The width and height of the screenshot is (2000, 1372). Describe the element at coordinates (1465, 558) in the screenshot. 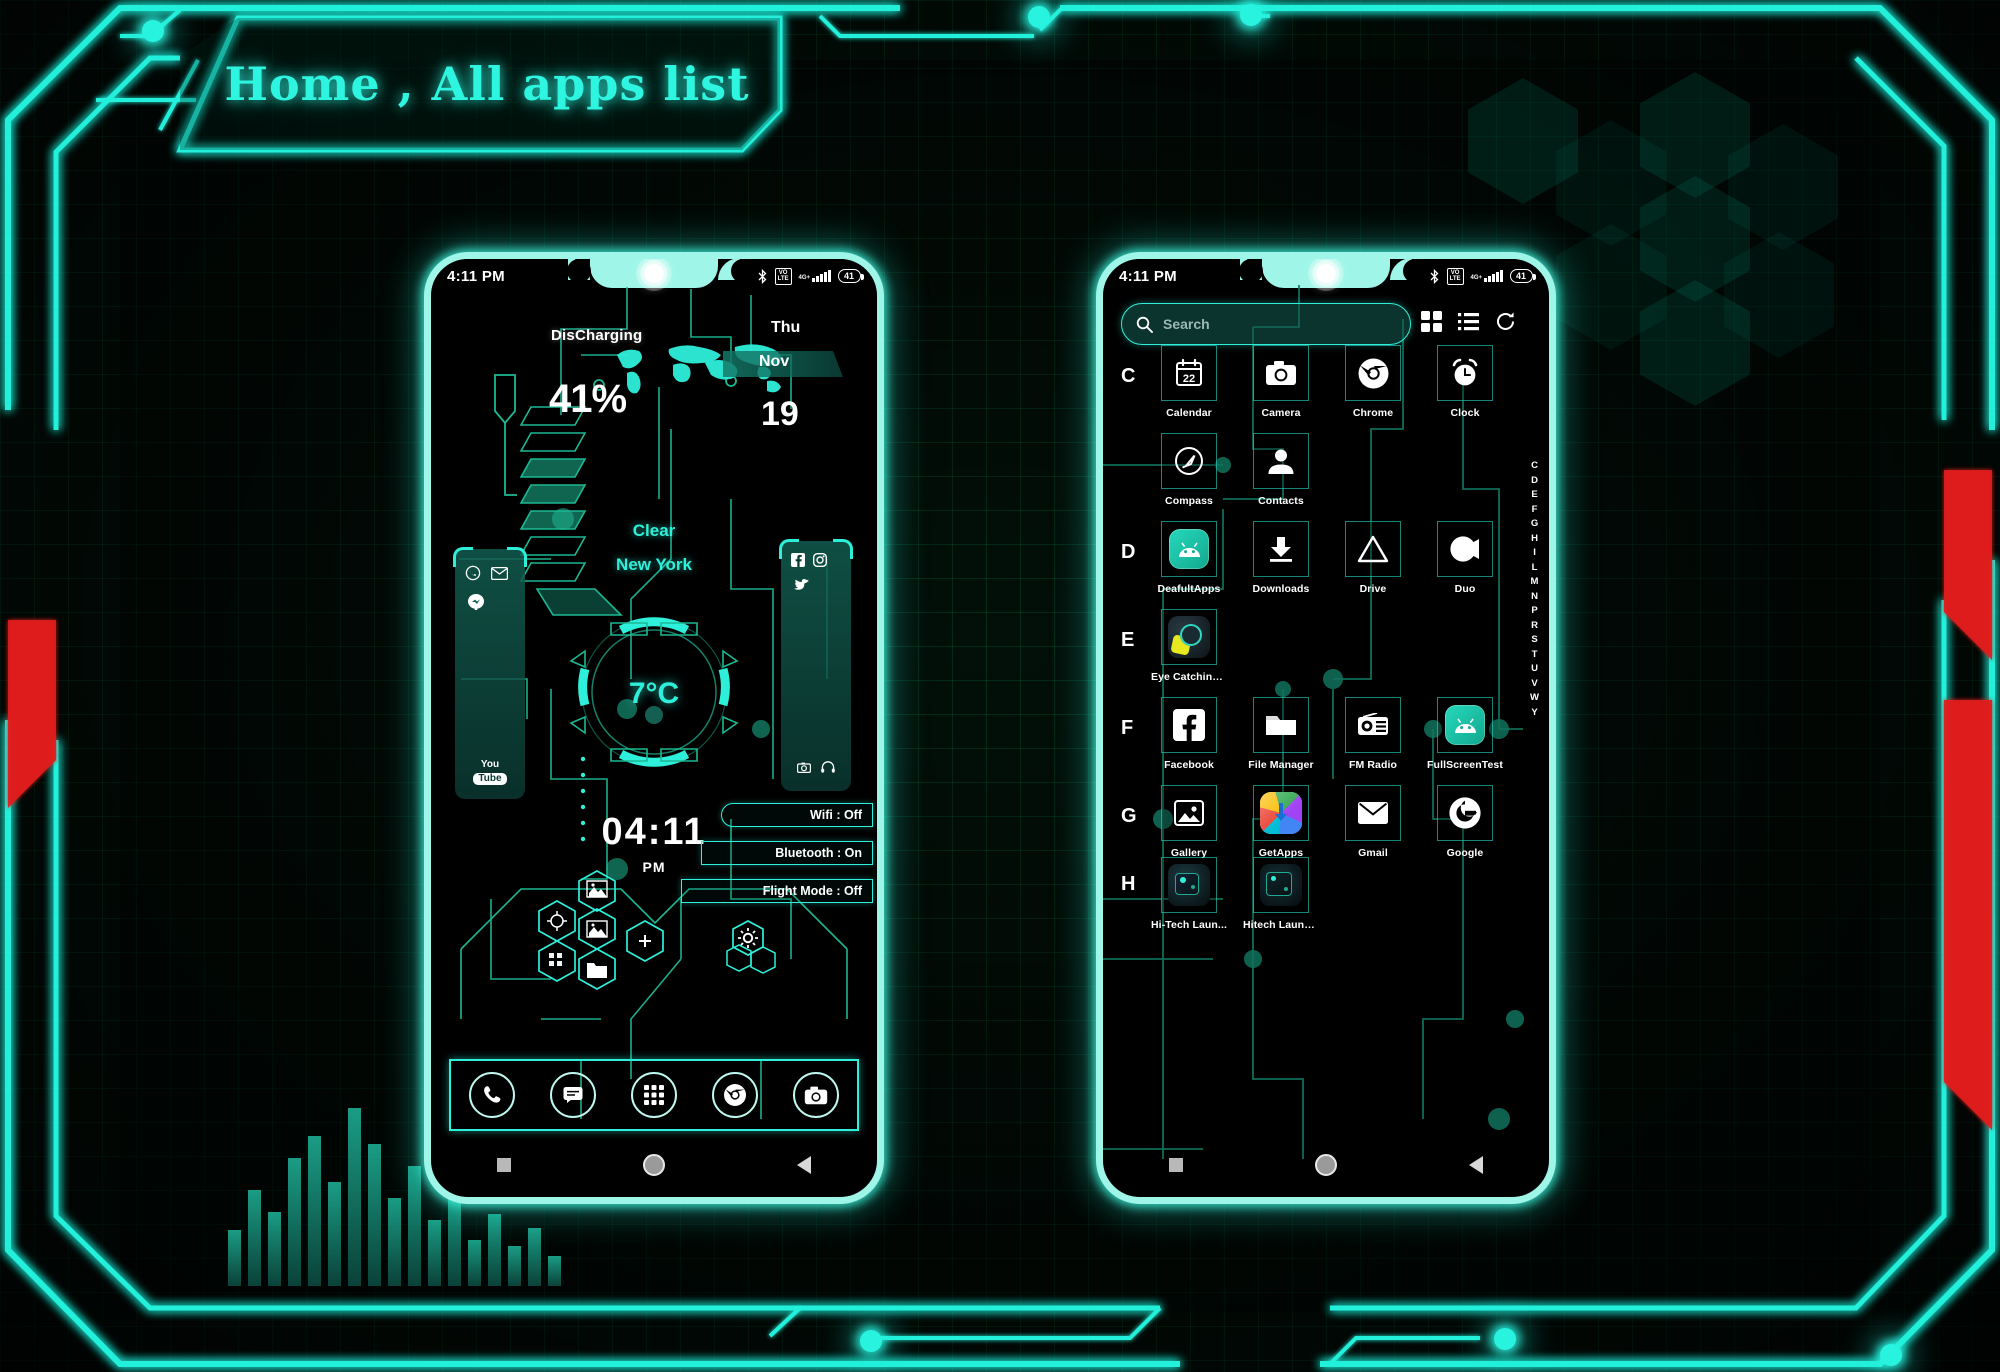

I see `app-duo: Duo` at that location.